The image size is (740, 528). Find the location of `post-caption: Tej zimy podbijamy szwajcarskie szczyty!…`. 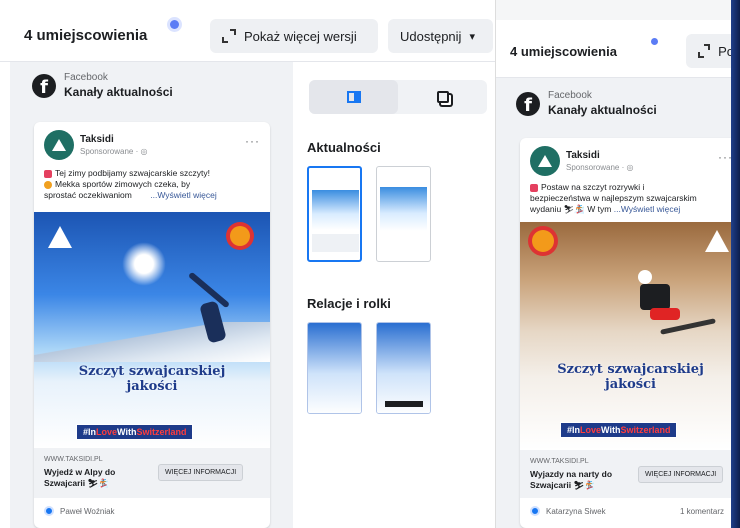

post-caption: Tej zimy podbijamy szwajcarskie szczyty!… is located at coordinates (154, 184).